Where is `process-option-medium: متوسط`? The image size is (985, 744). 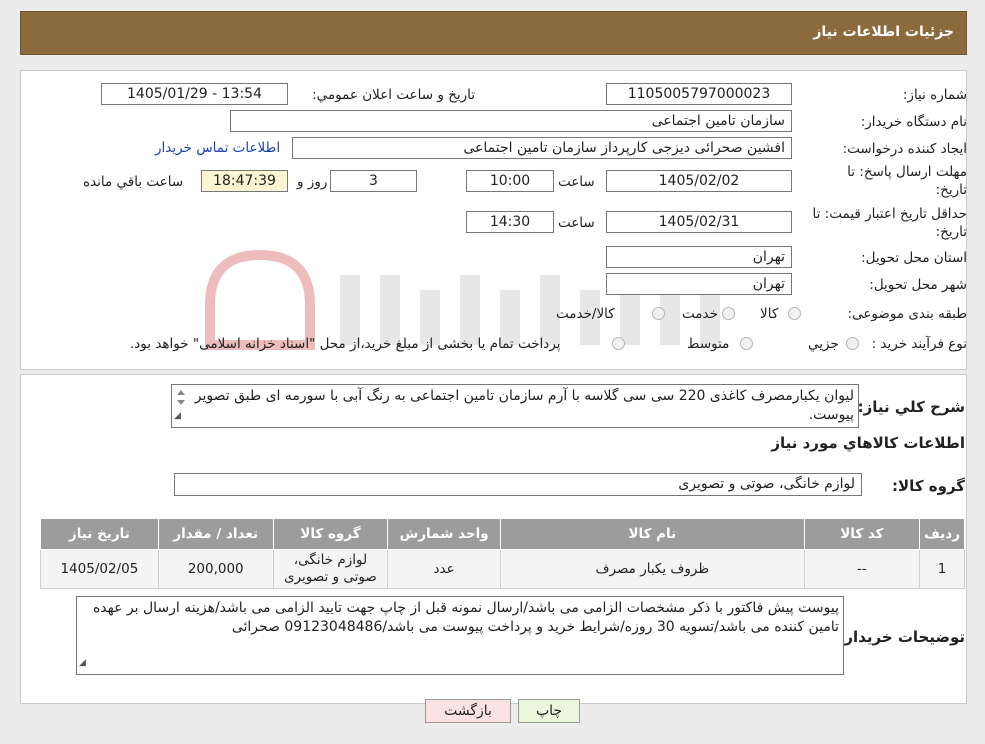
process-option-medium: متوسط is located at coordinates (708, 344).